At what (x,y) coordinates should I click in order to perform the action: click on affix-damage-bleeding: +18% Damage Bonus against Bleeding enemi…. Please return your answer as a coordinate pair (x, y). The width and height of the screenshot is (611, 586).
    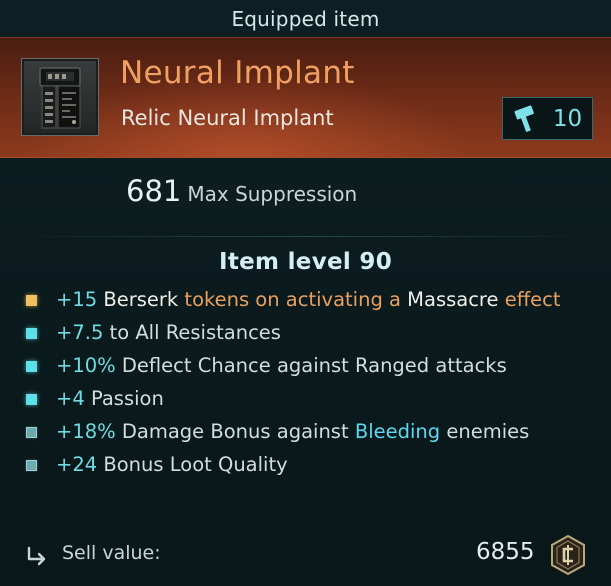
    Looking at the image, I should click on (312, 431).